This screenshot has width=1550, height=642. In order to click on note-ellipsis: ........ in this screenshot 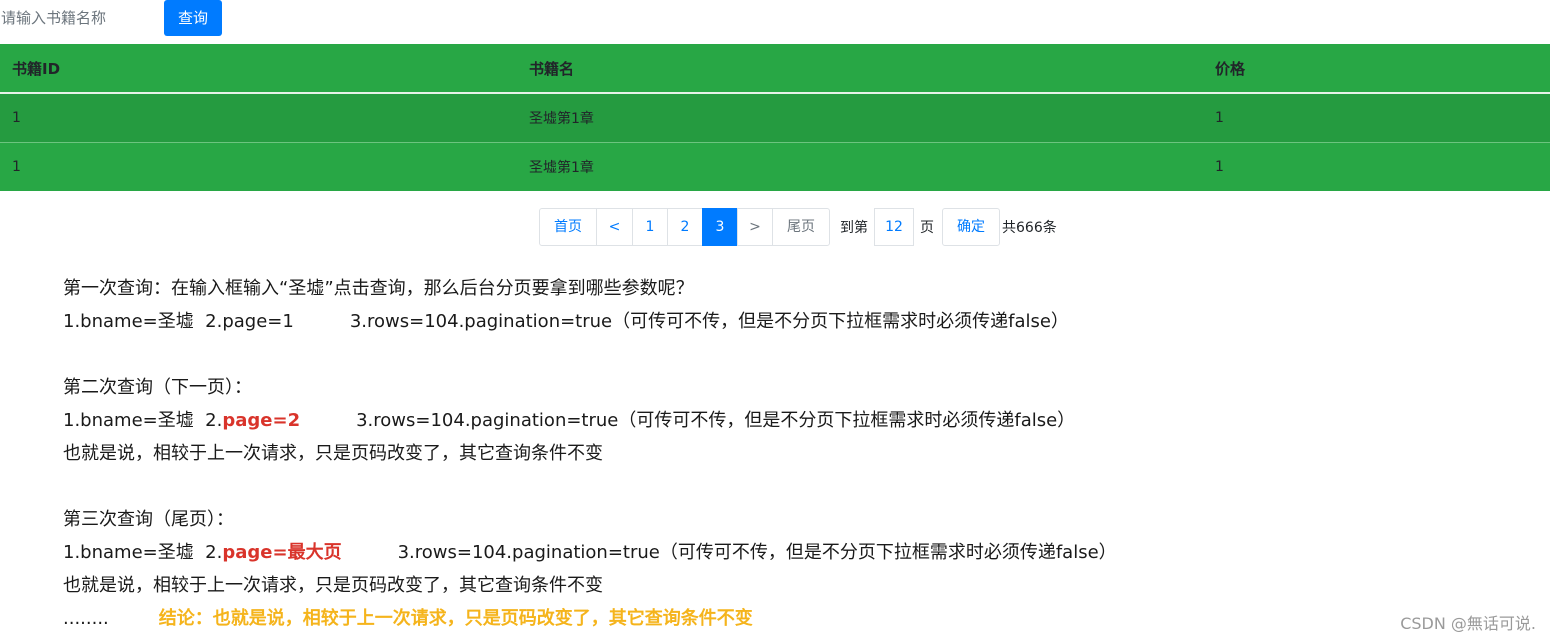, I will do `click(86, 618)`.